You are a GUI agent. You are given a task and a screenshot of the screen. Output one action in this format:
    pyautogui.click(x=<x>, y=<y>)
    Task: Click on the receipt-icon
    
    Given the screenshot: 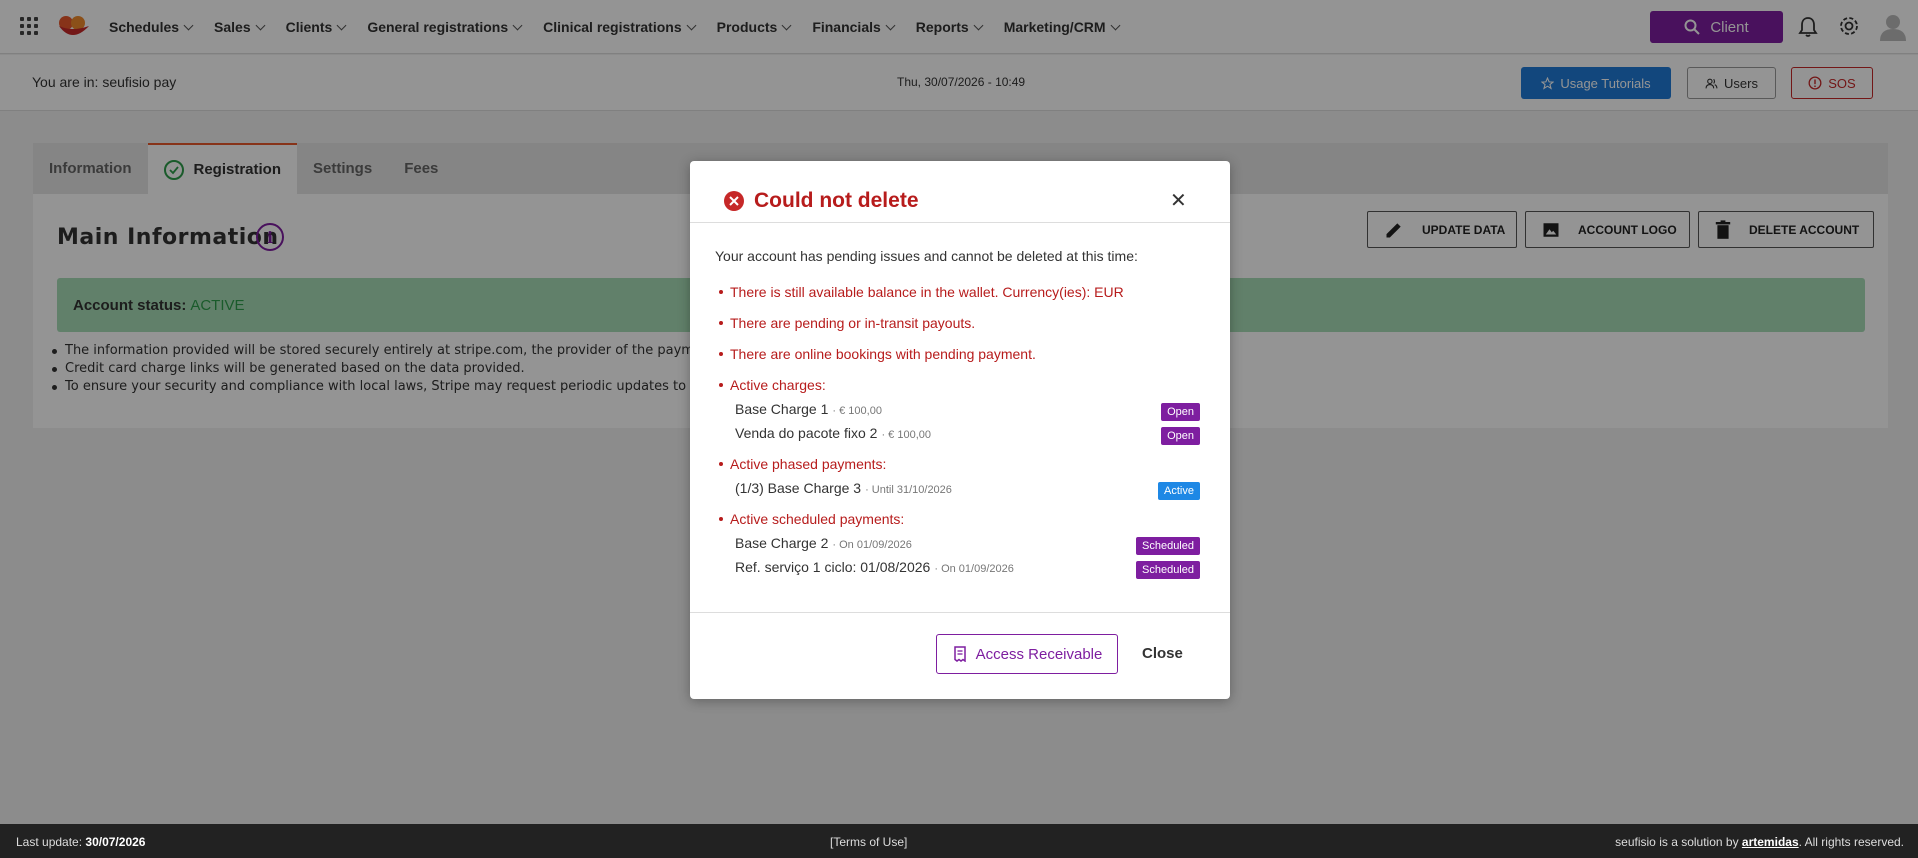 What is the action you would take?
    pyautogui.click(x=959, y=654)
    